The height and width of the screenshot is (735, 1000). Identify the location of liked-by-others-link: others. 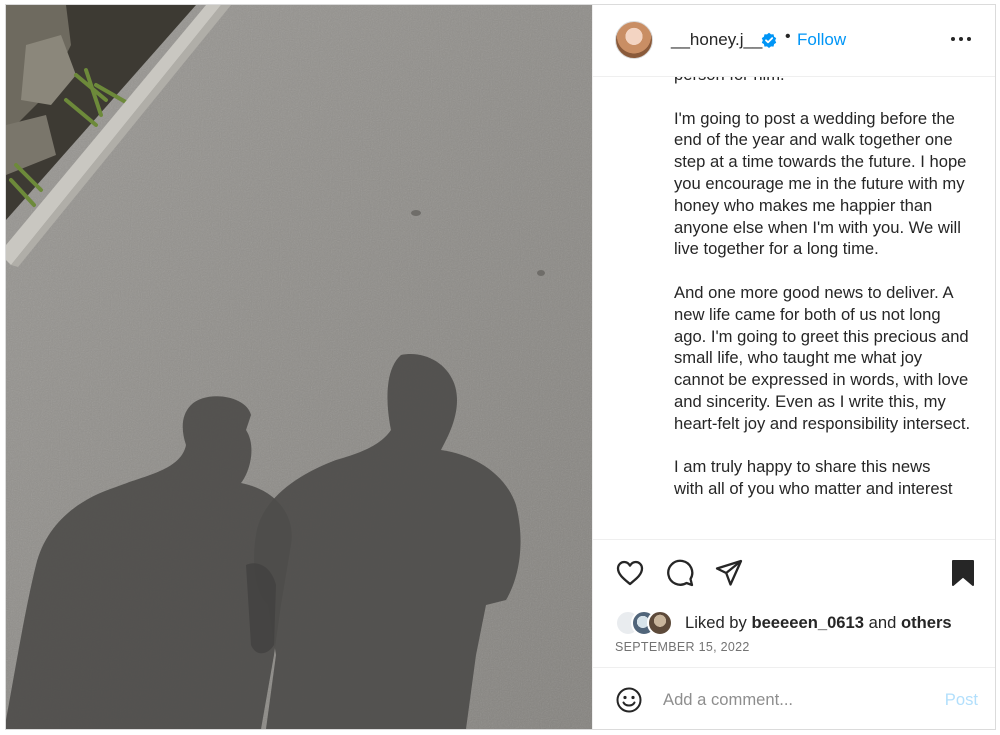
(926, 622).